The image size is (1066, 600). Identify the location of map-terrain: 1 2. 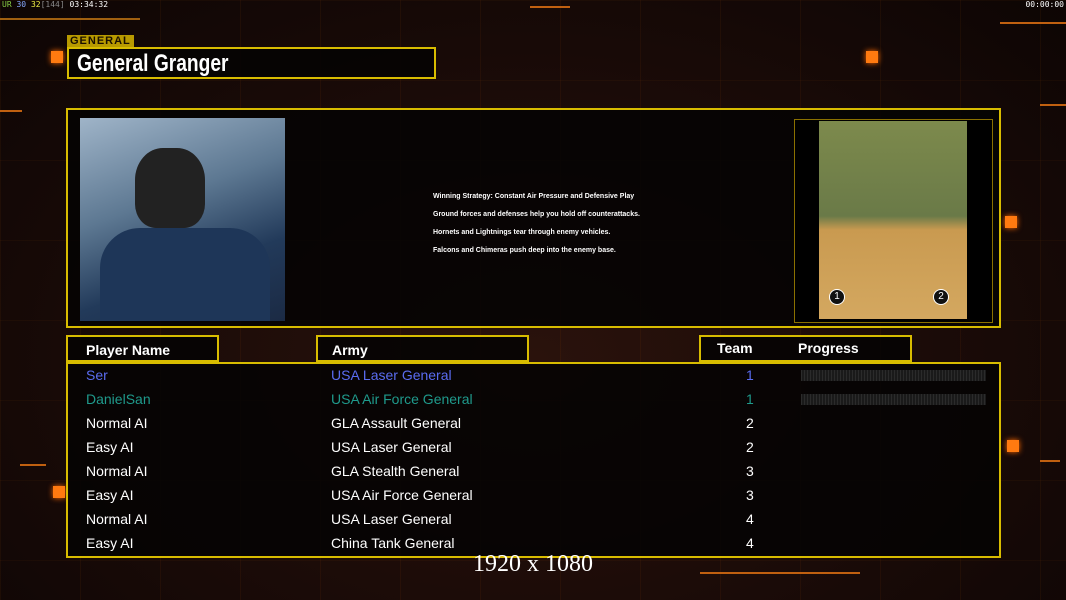
(893, 220).